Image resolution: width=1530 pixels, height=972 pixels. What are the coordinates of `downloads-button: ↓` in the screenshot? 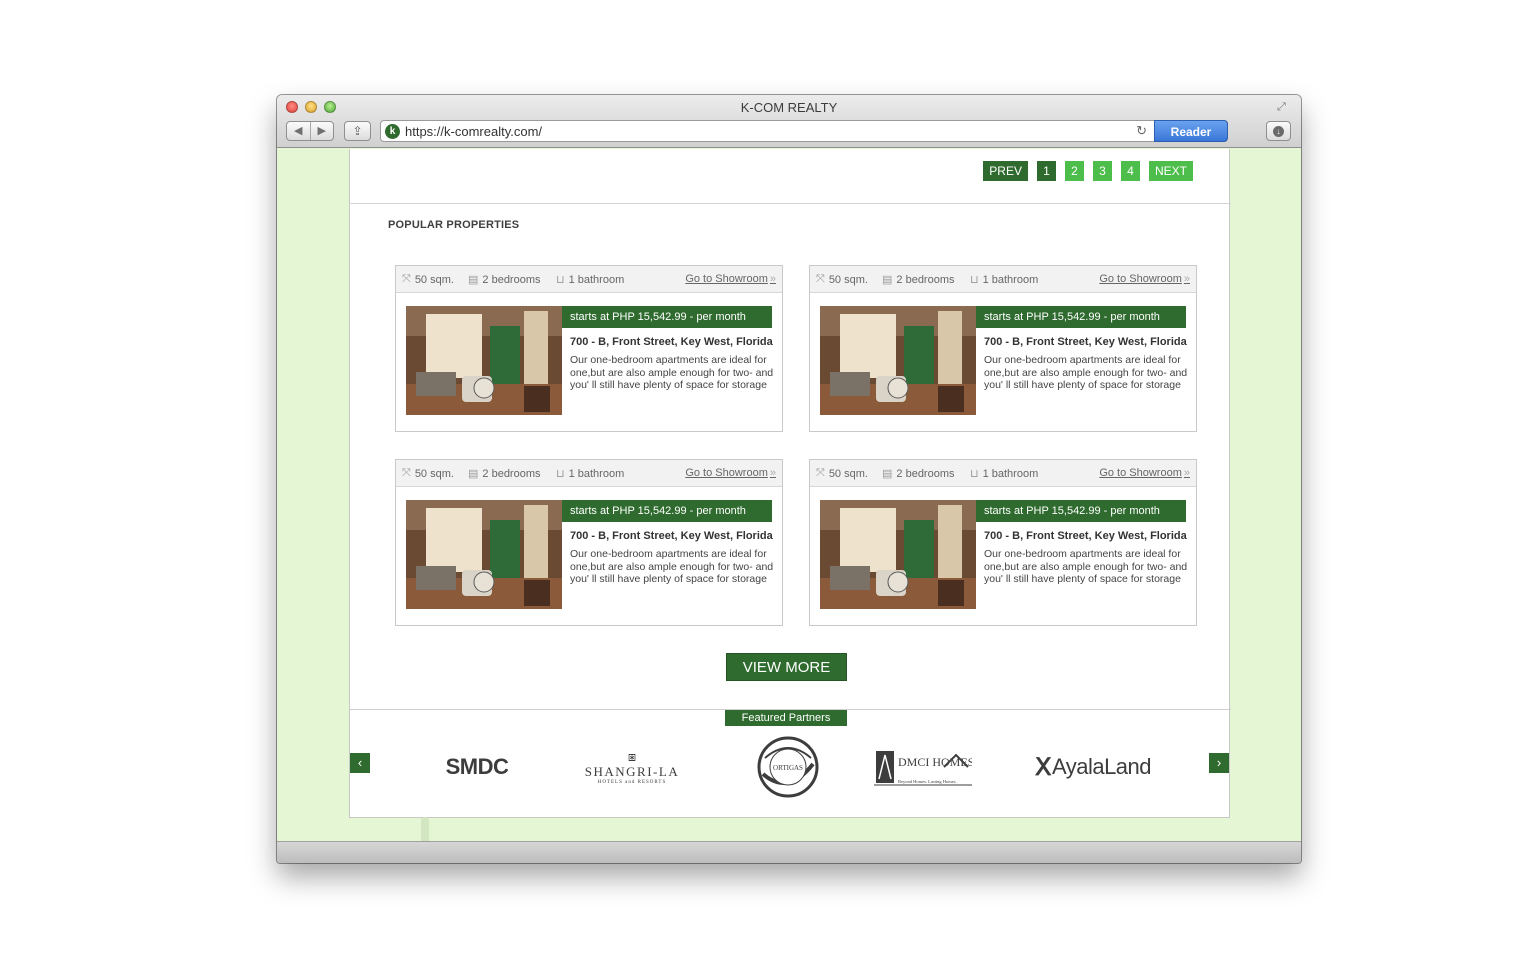 It's located at (1278, 131).